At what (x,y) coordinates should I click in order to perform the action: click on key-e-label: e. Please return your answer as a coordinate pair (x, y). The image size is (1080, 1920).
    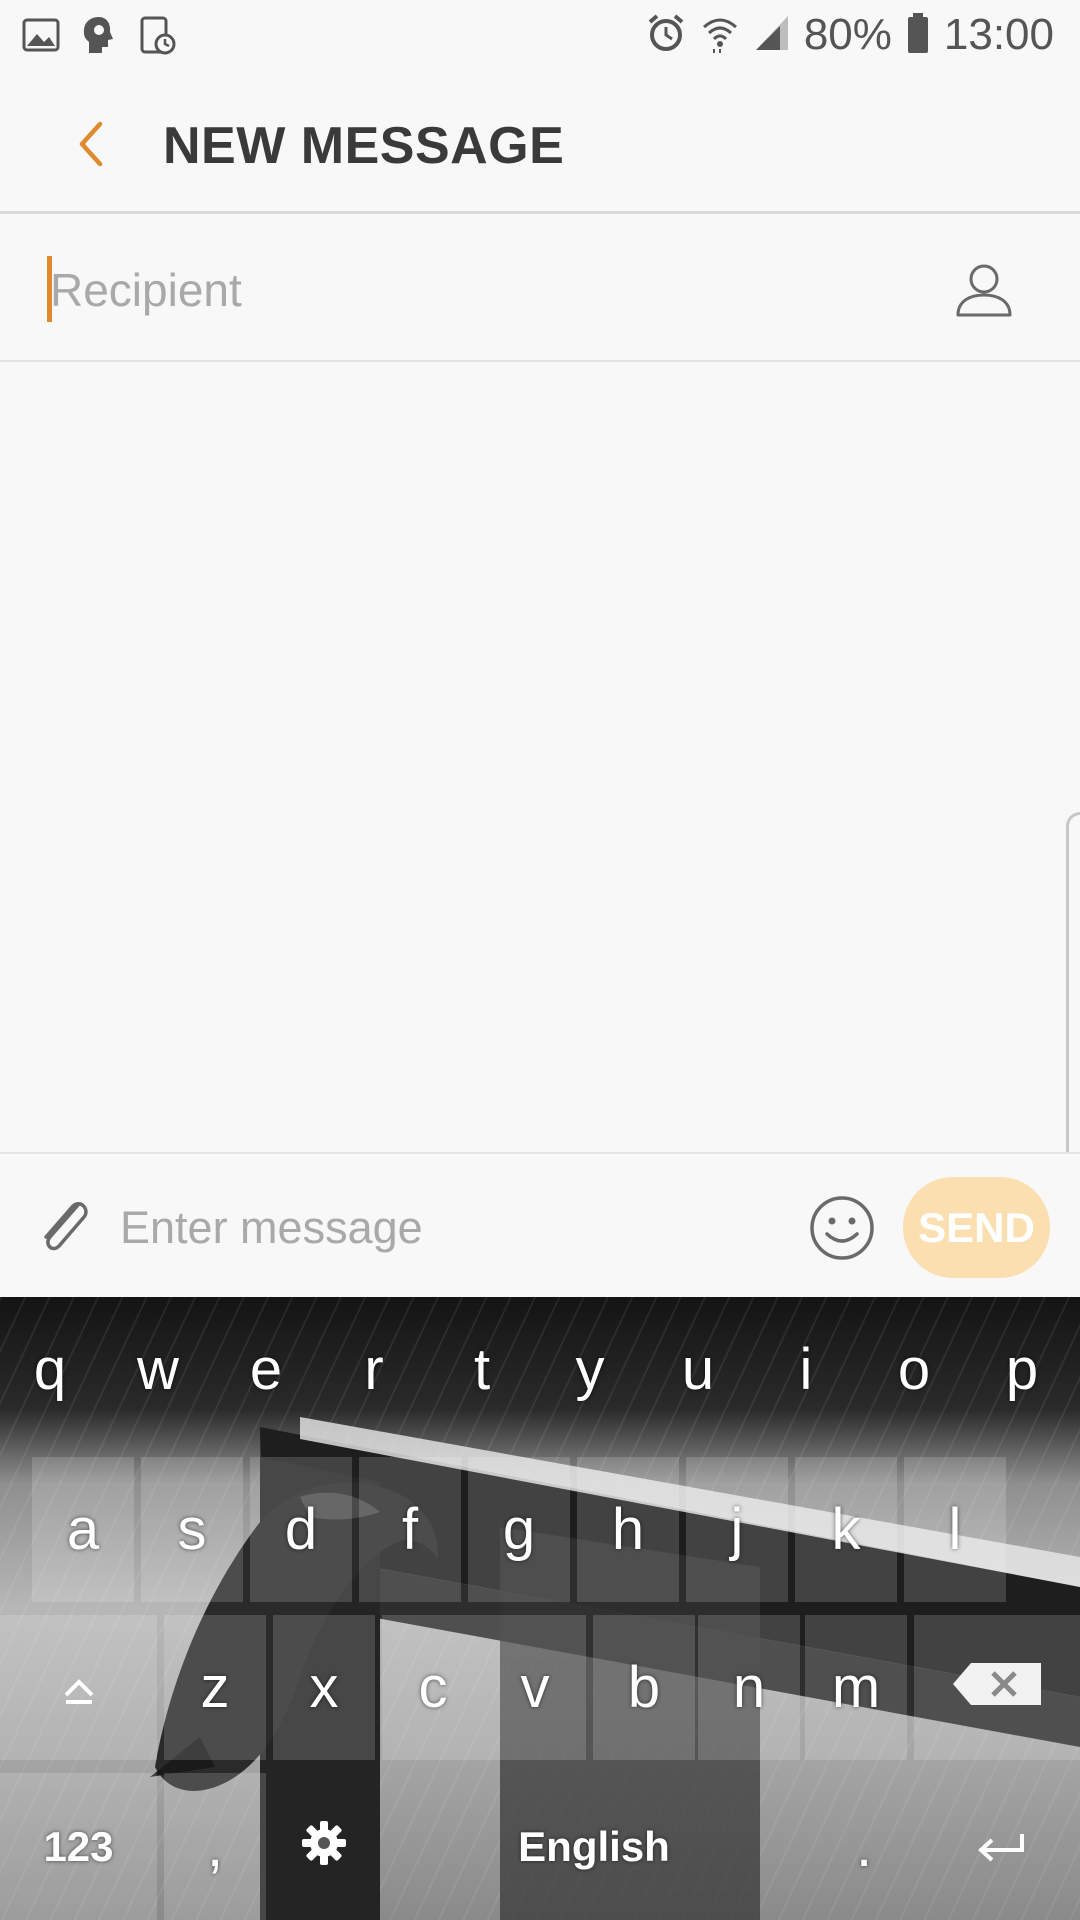
    Looking at the image, I should click on (266, 1369).